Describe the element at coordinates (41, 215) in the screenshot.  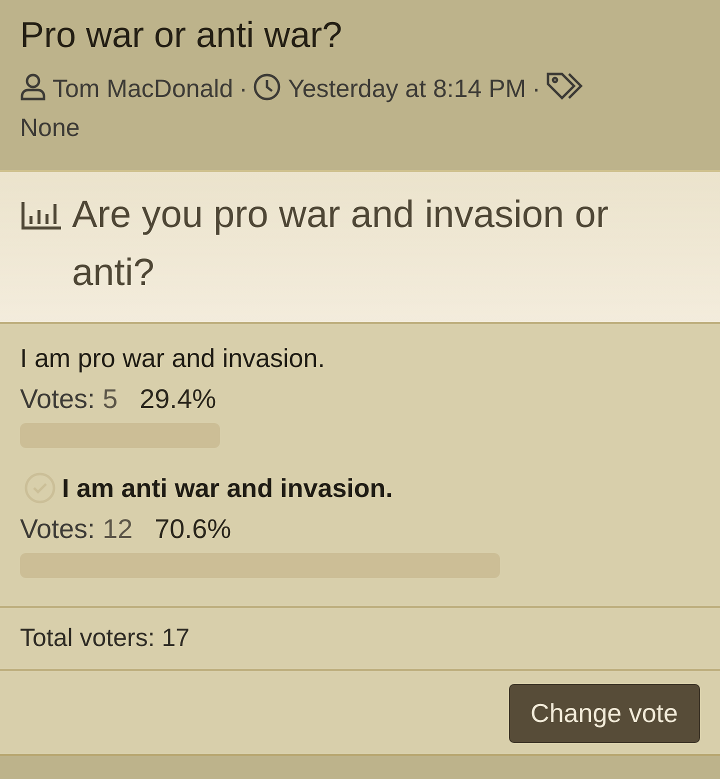
I see `bar-chart-icon` at that location.